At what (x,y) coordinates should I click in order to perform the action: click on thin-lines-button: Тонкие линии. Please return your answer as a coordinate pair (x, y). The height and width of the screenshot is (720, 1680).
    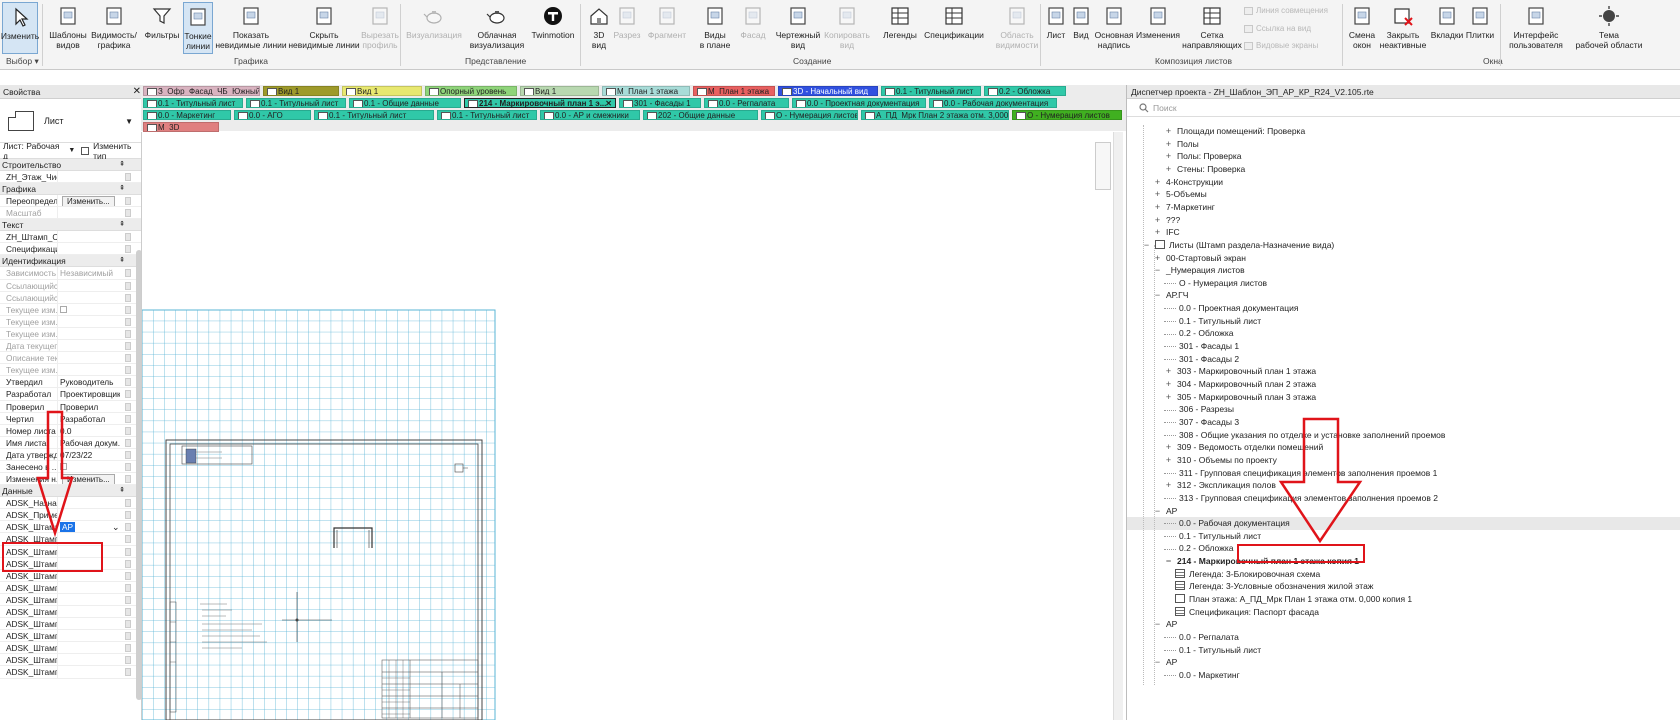
    Looking at the image, I should click on (198, 28).